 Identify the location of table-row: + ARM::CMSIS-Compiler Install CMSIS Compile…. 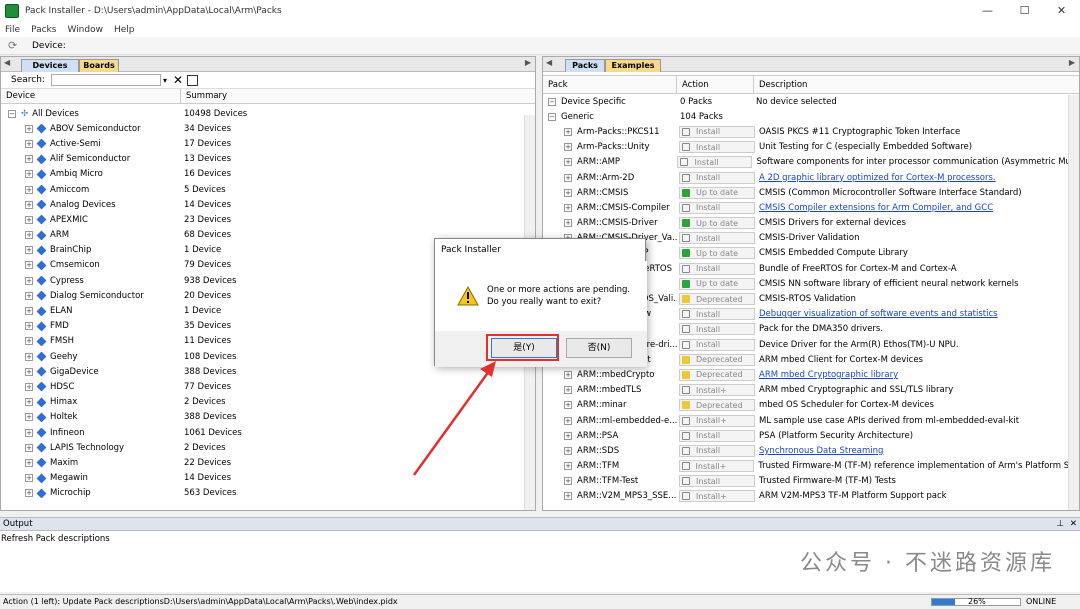
(811, 207).